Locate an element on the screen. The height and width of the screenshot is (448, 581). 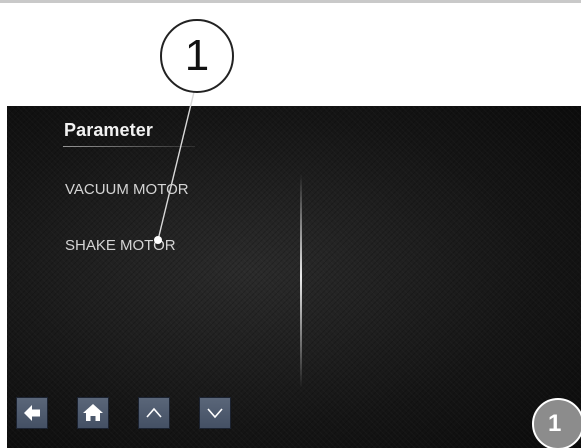
chevron-down-icon is located at coordinates (215, 413).